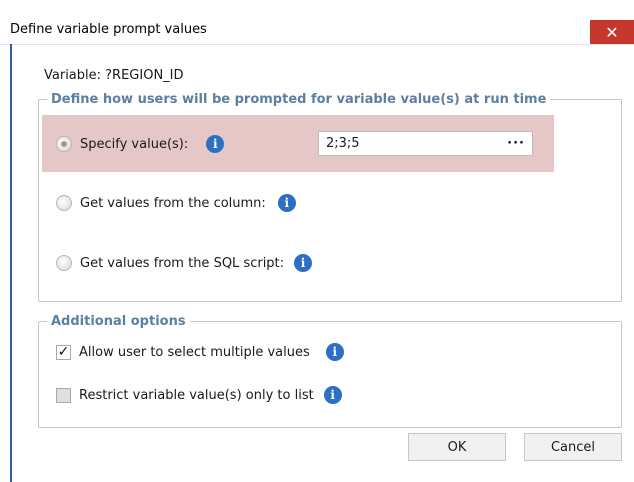 Image resolution: width=634 pixels, height=482 pixels. What do you see at coordinates (194, 352) in the screenshot?
I see `allow-multiple-label: Allow user to select multiple values` at bounding box center [194, 352].